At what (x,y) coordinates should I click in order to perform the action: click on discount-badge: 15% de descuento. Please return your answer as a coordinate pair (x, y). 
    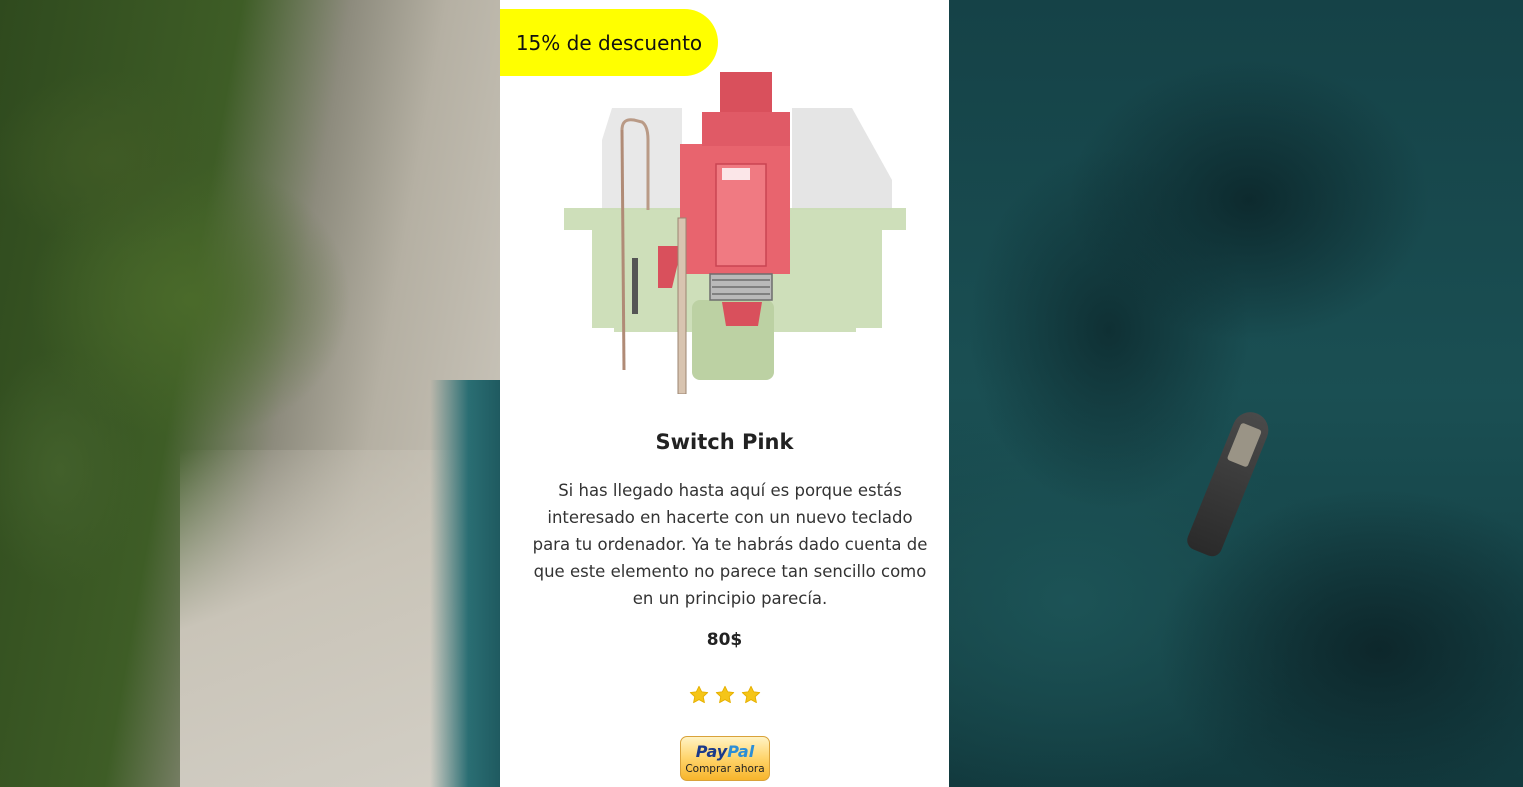
    Looking at the image, I should click on (609, 42).